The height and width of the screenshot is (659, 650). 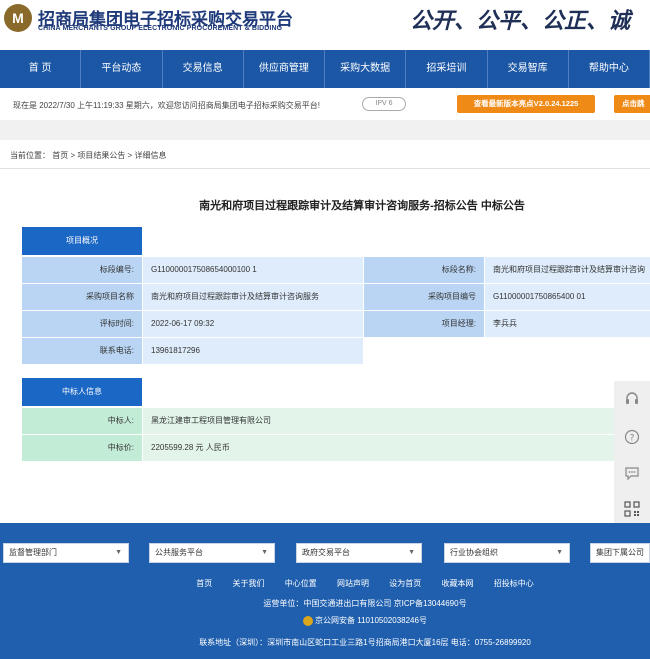 What do you see at coordinates (204, 583) in the screenshot?
I see `footer-link-home: 首页` at bounding box center [204, 583].